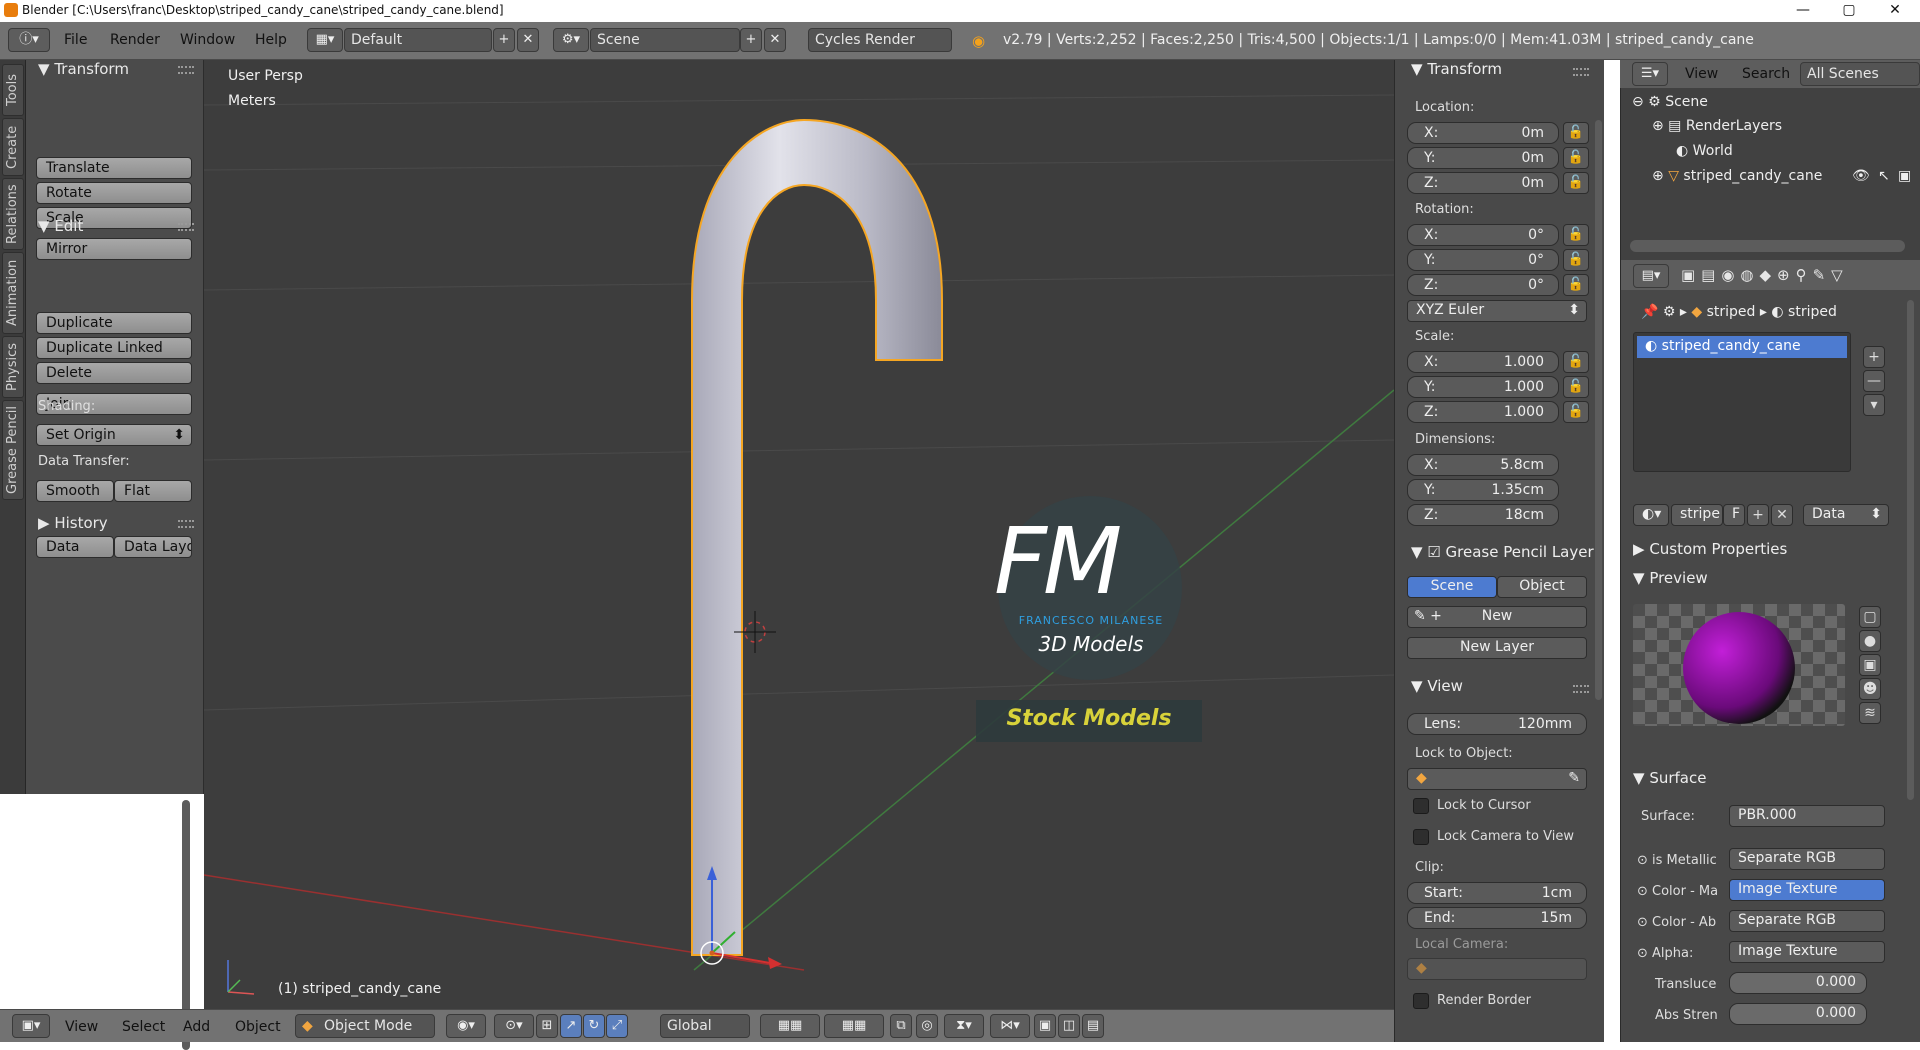 The image size is (1920, 1050). I want to click on custom-properties-header: ▶ Custom Properties, so click(1710, 549).